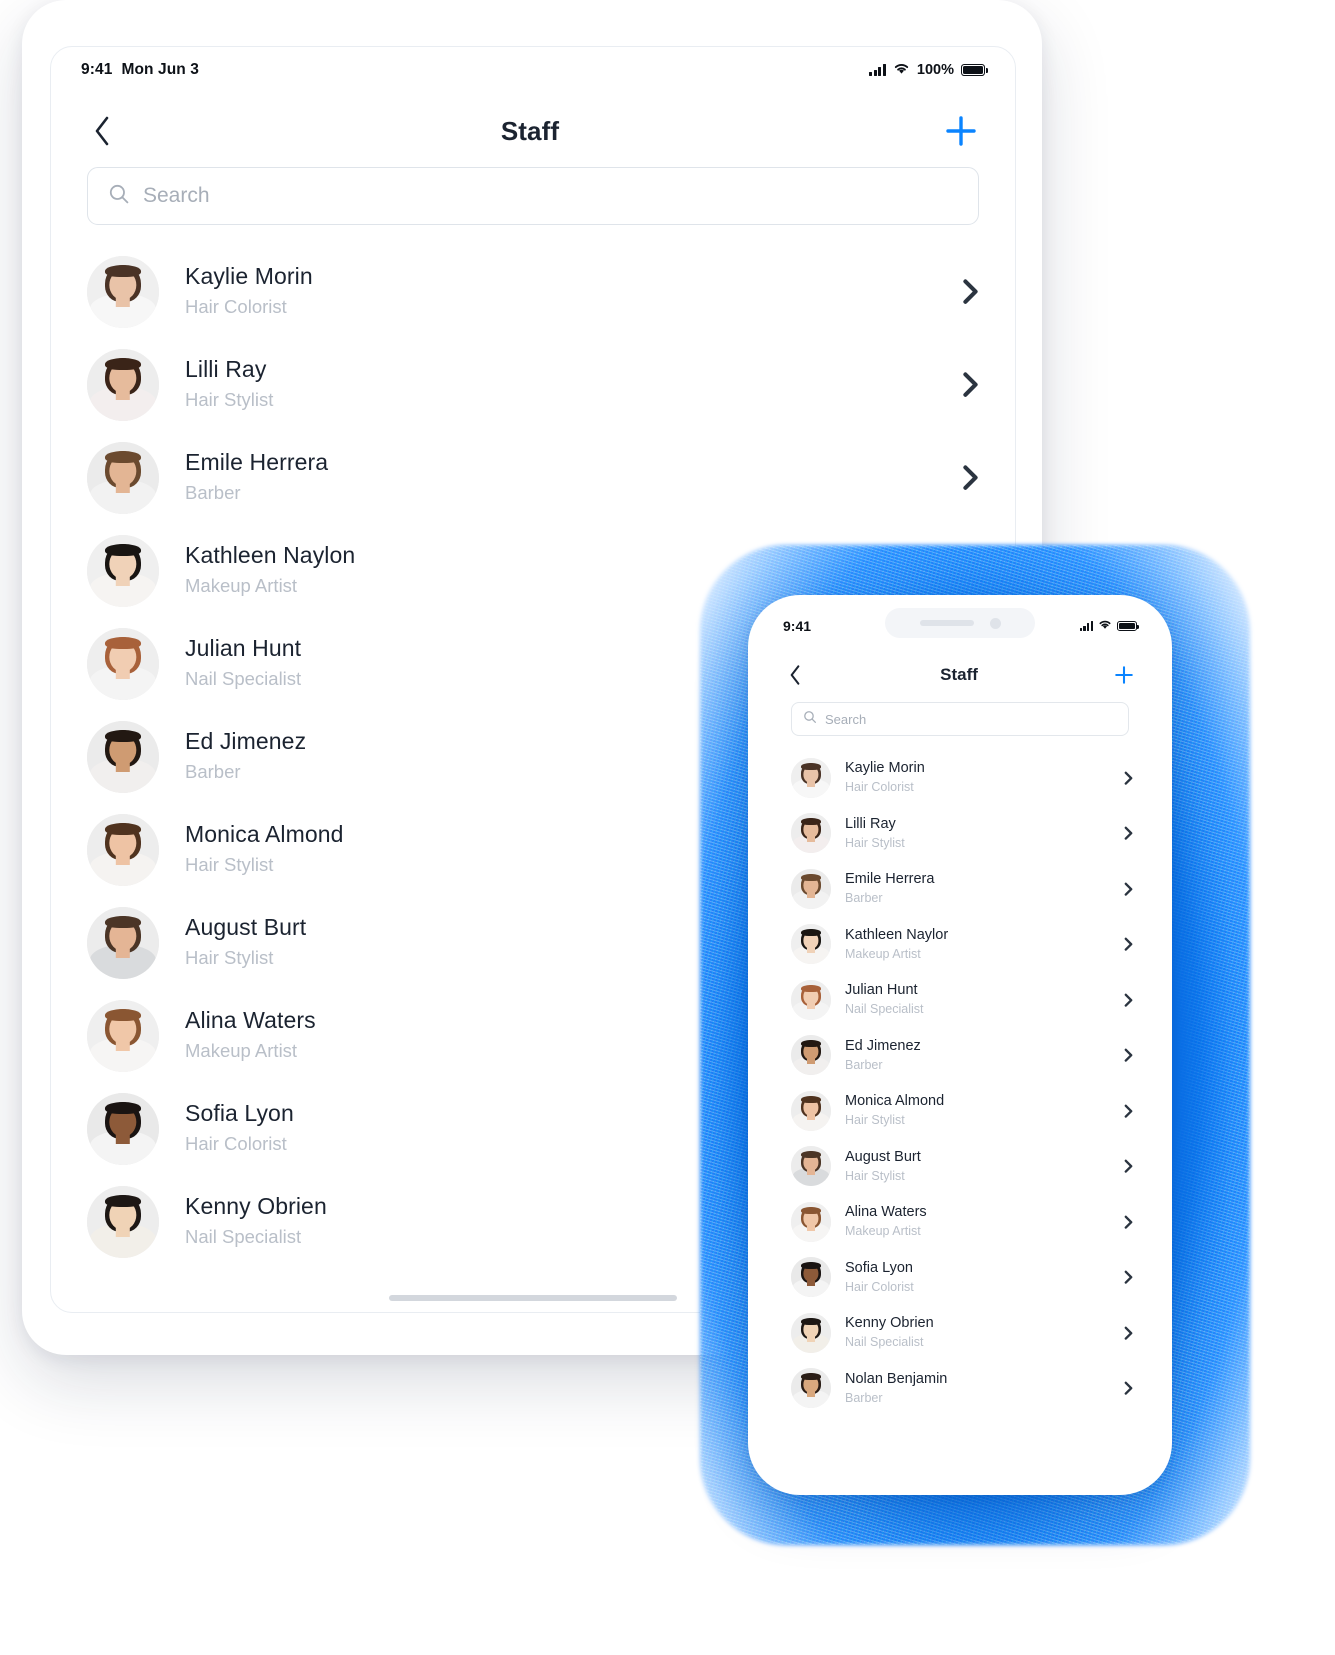 The image size is (1335, 1655). I want to click on staff-role: Nail Specialist, so click(884, 1342).